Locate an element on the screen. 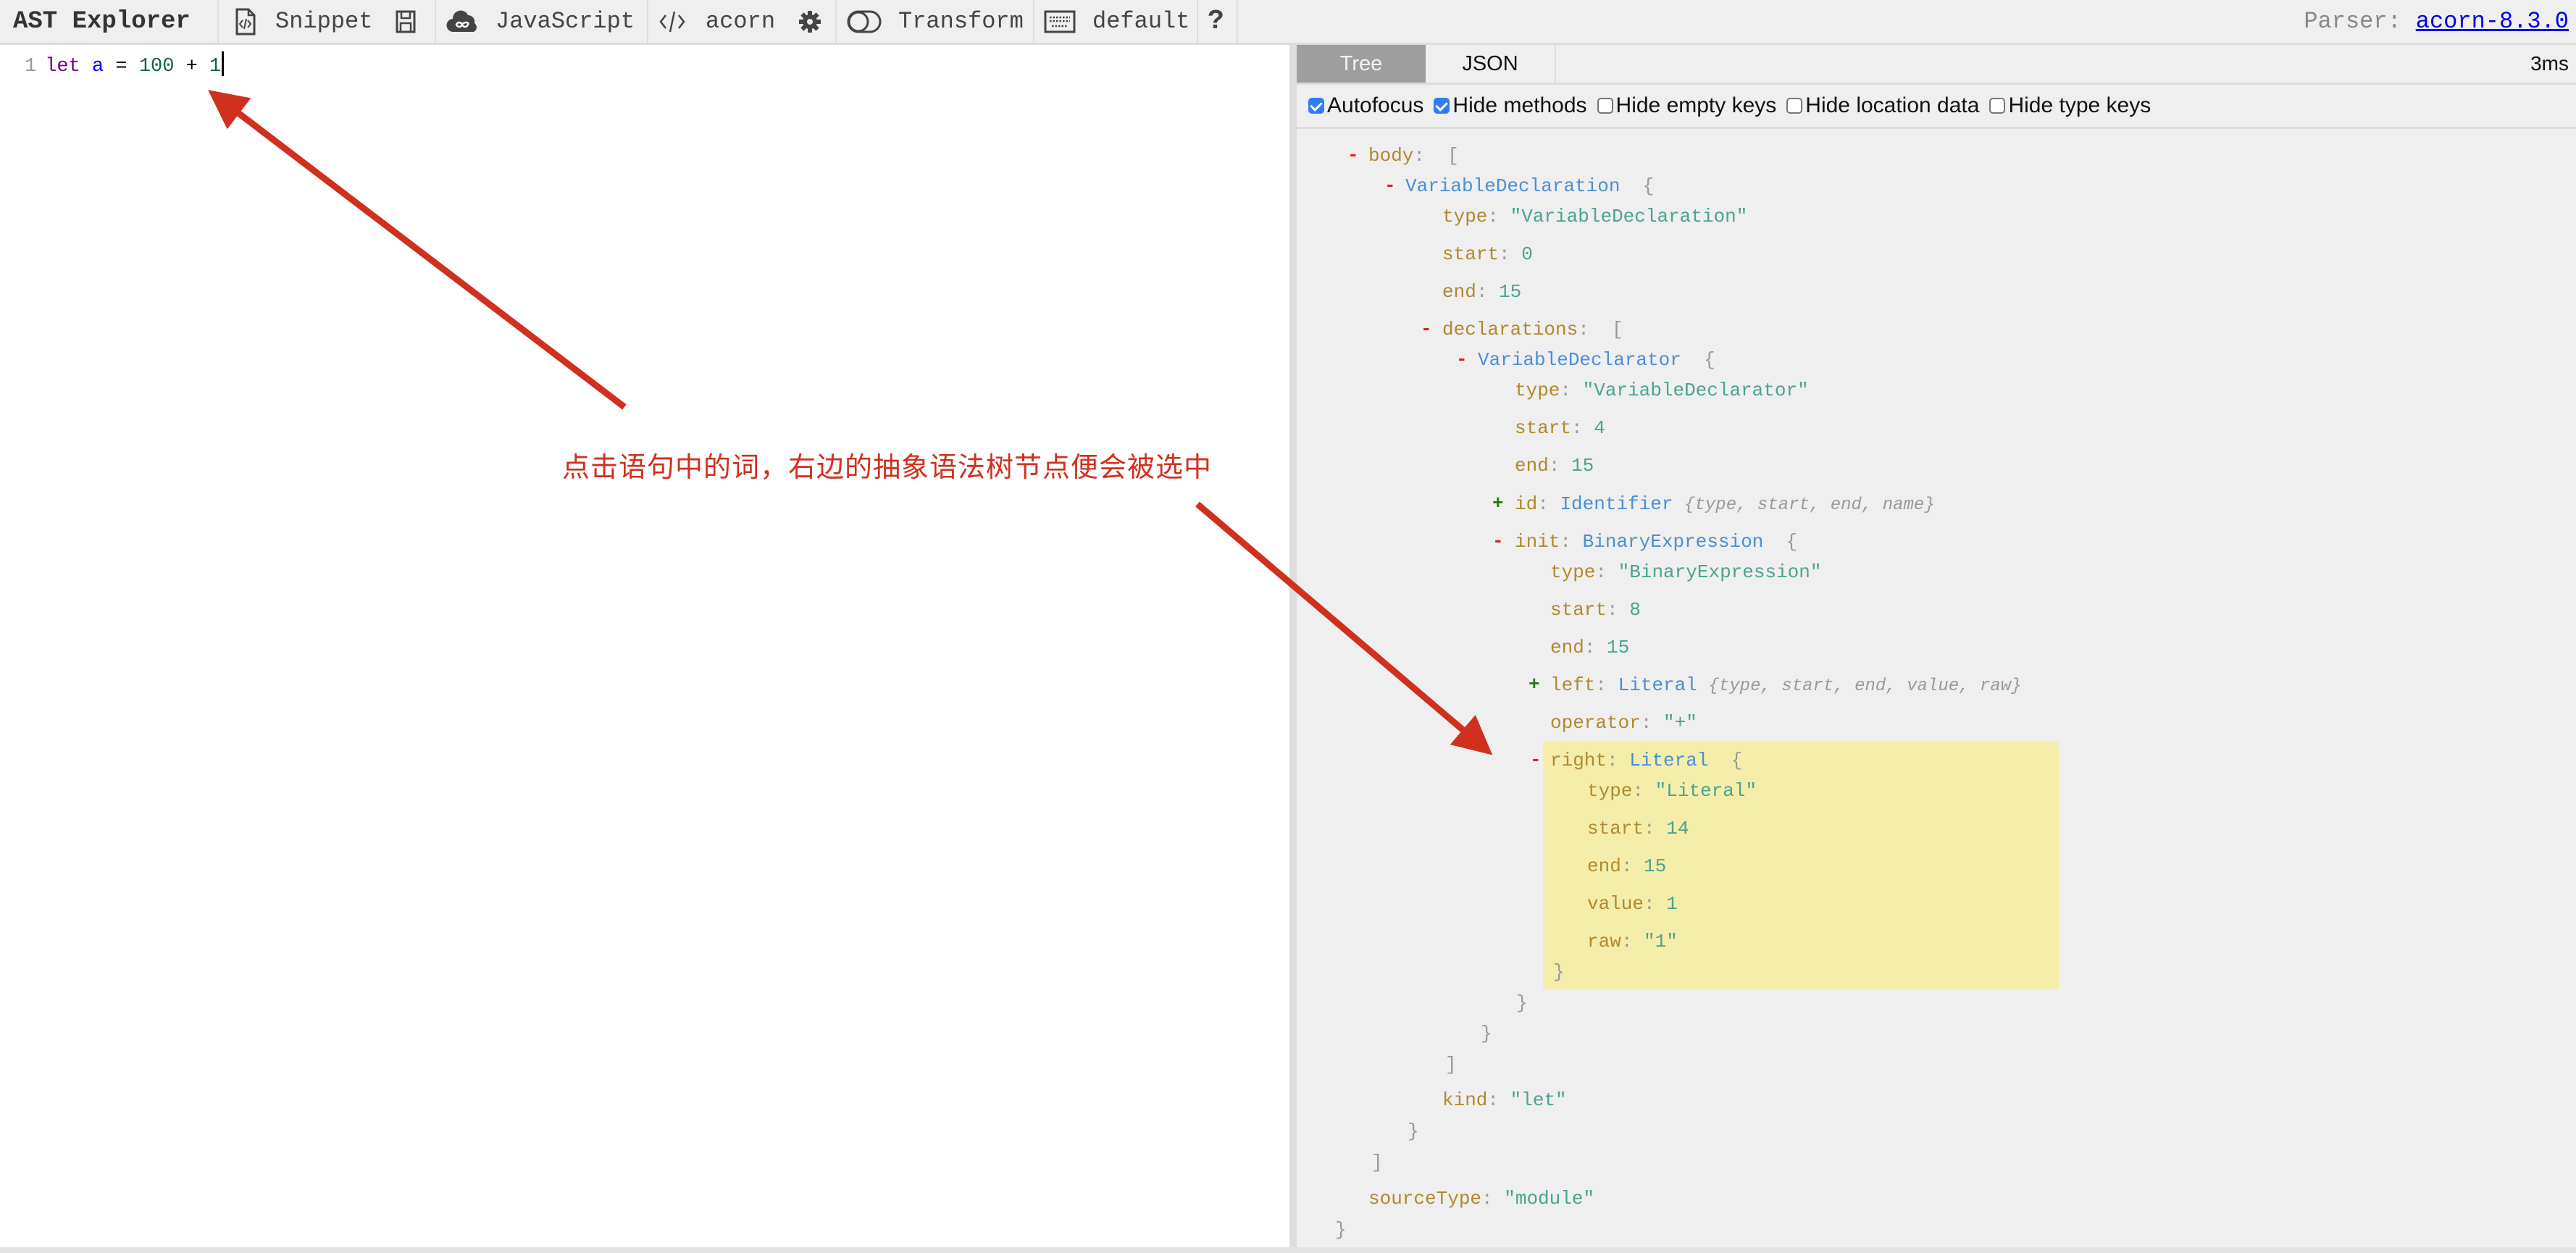 The width and height of the screenshot is (2576, 1253). token-variable: a is located at coordinates (98, 66).